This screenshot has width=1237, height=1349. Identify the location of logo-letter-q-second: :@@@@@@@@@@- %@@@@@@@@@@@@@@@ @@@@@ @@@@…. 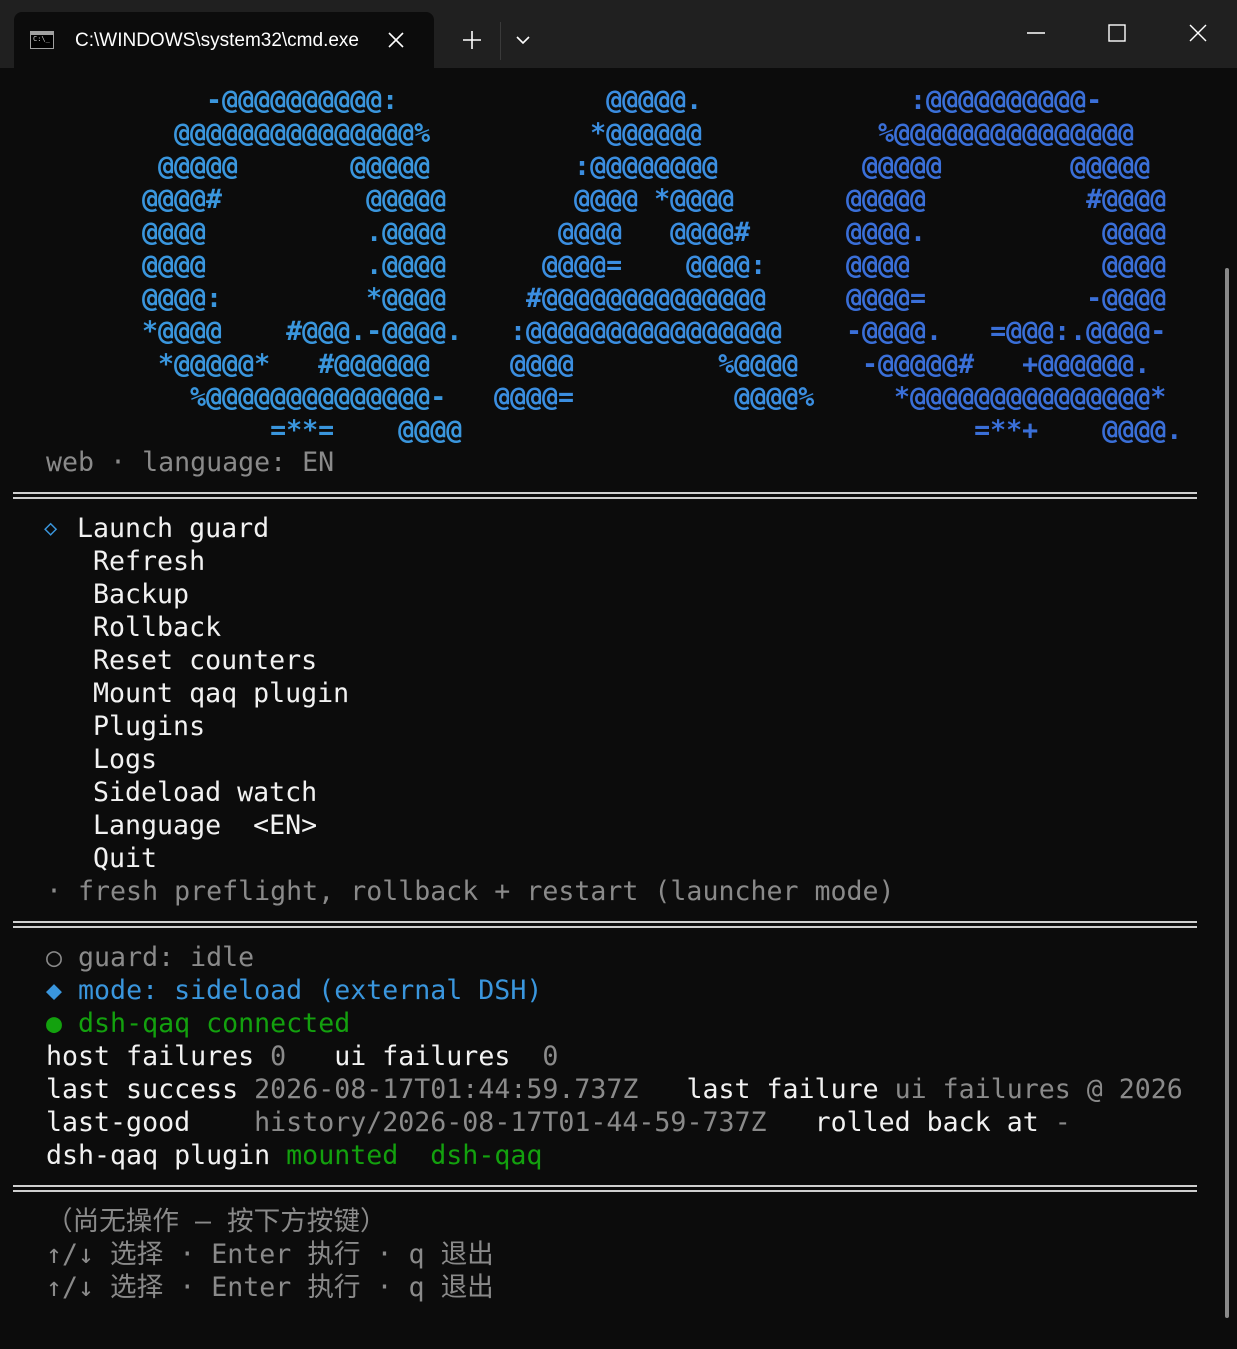
(1014, 265).